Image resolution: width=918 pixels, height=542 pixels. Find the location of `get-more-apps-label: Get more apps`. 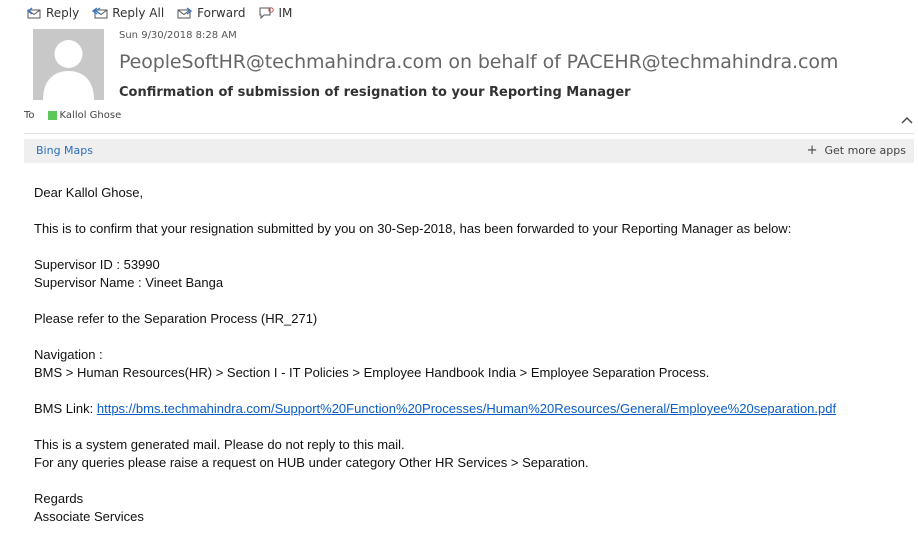

get-more-apps-label: Get more apps is located at coordinates (865, 150).